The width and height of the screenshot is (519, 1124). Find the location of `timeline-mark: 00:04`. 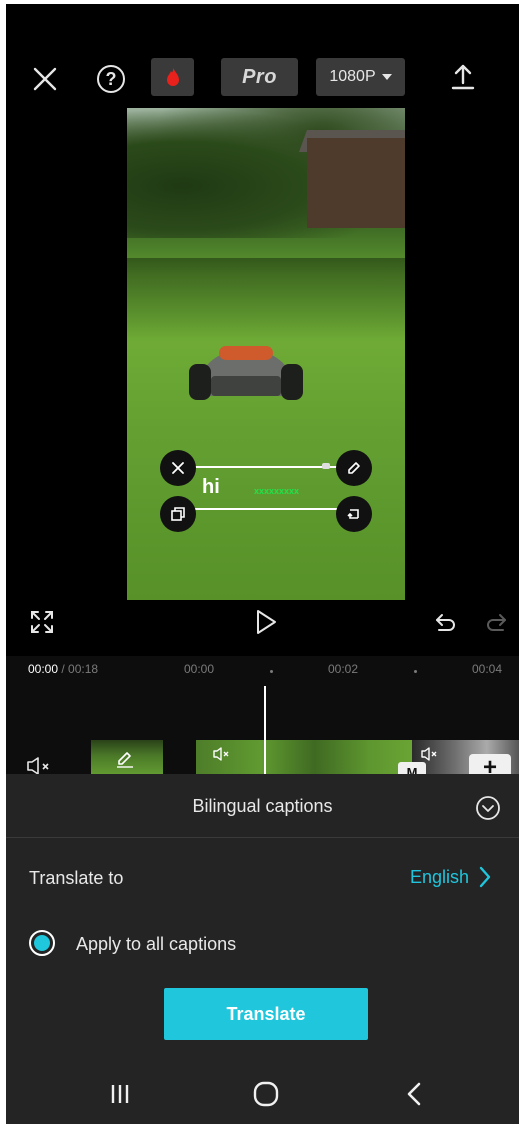

timeline-mark: 00:04 is located at coordinates (487, 669).